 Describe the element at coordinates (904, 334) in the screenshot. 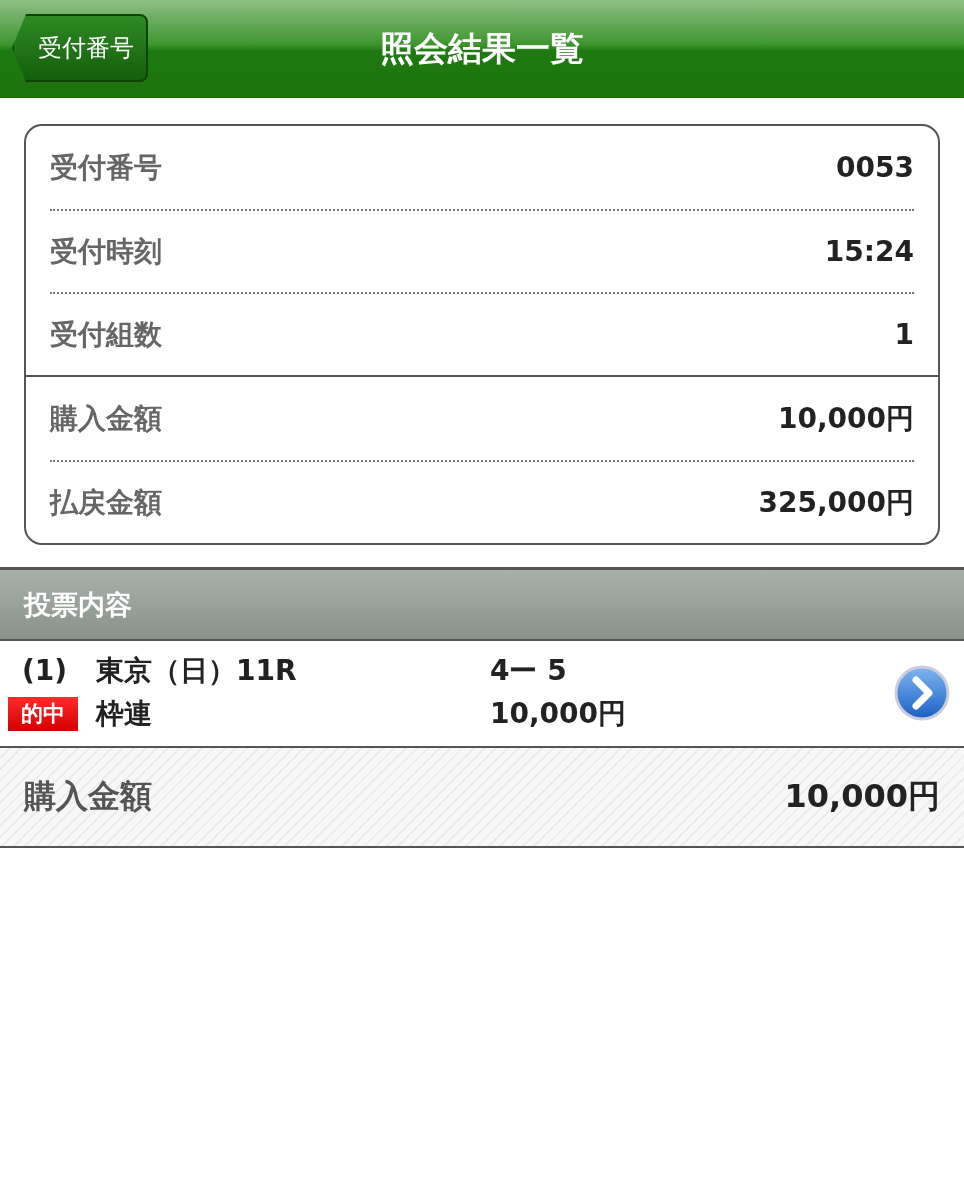

I see `field-value: 1` at that location.